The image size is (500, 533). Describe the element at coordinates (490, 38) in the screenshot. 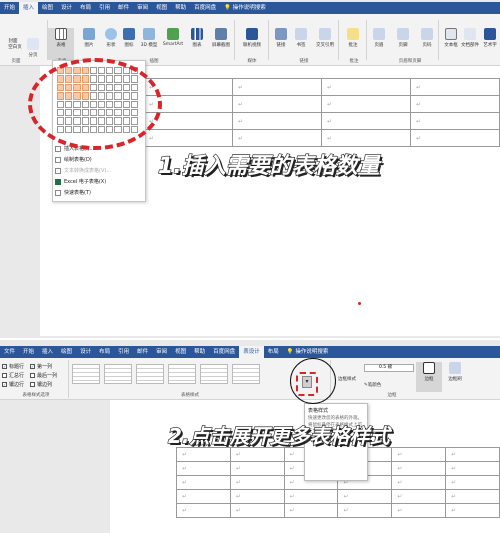

I see `wordart-button: 艺术字` at that location.